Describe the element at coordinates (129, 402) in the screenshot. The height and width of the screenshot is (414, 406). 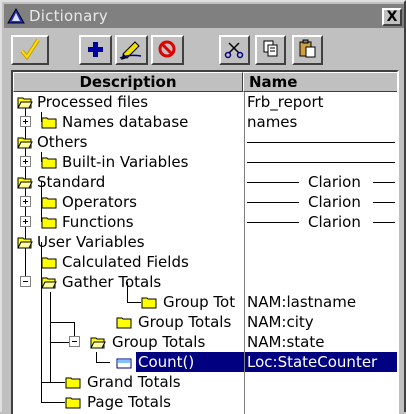
I see `row-label: Page Totals` at that location.